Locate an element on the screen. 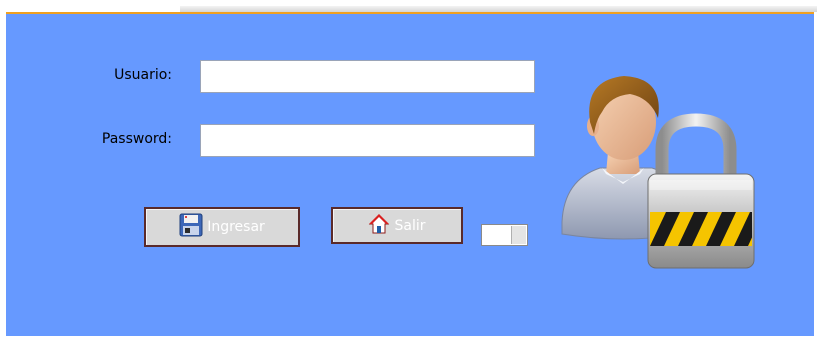 This screenshot has width=817, height=340. floppy-disk-icon is located at coordinates (191, 227).